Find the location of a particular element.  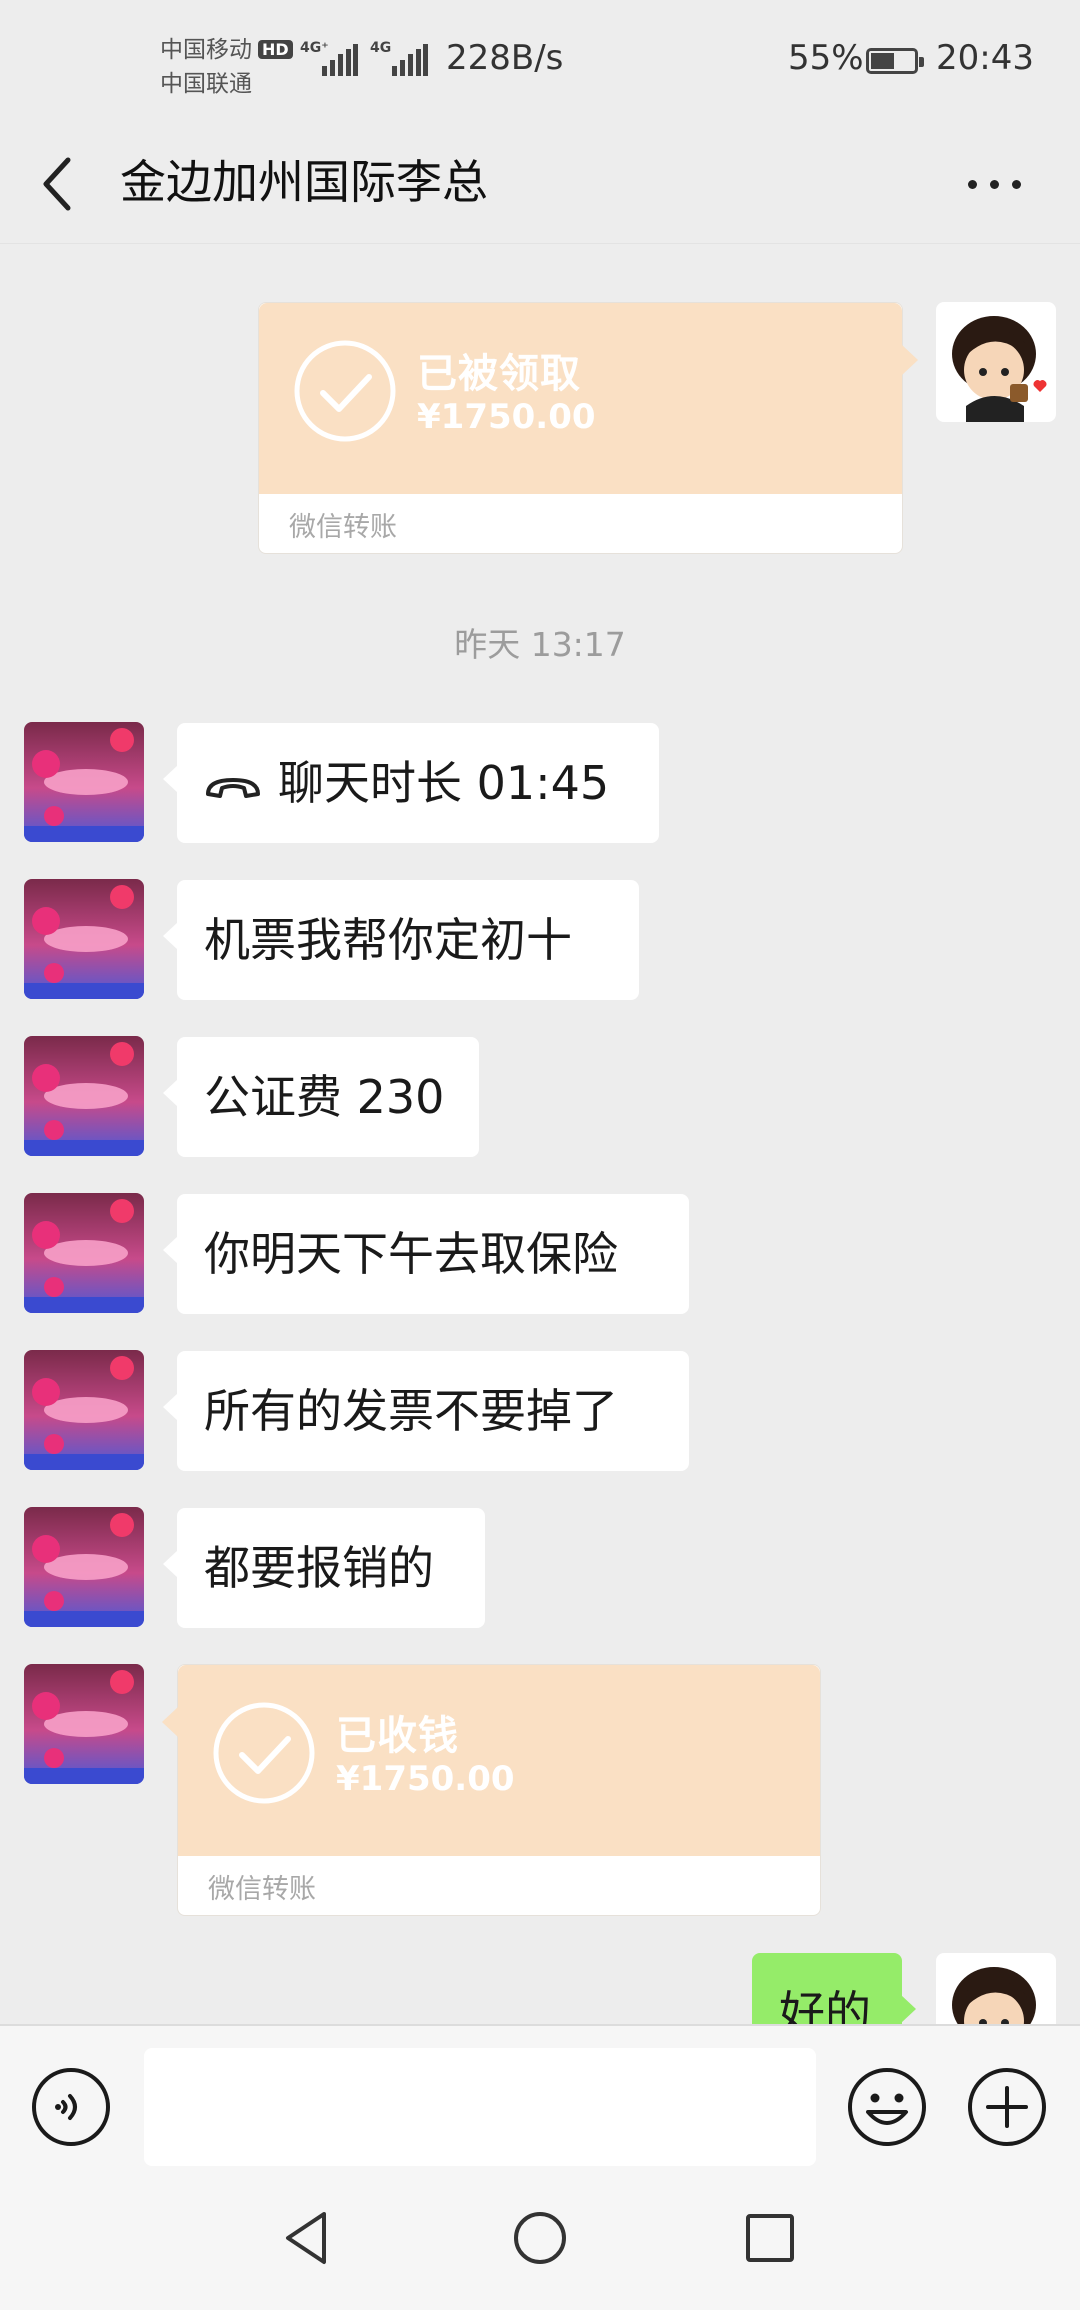

message-input is located at coordinates (480, 2107).